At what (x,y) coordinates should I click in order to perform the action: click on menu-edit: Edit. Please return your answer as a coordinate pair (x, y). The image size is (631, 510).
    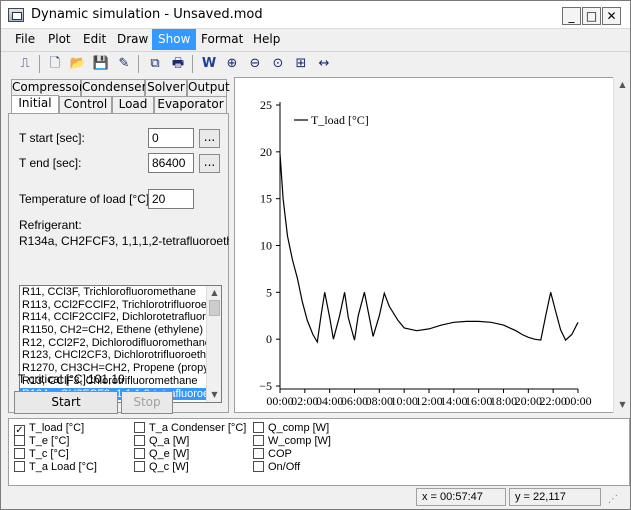
    Looking at the image, I should click on (94, 39).